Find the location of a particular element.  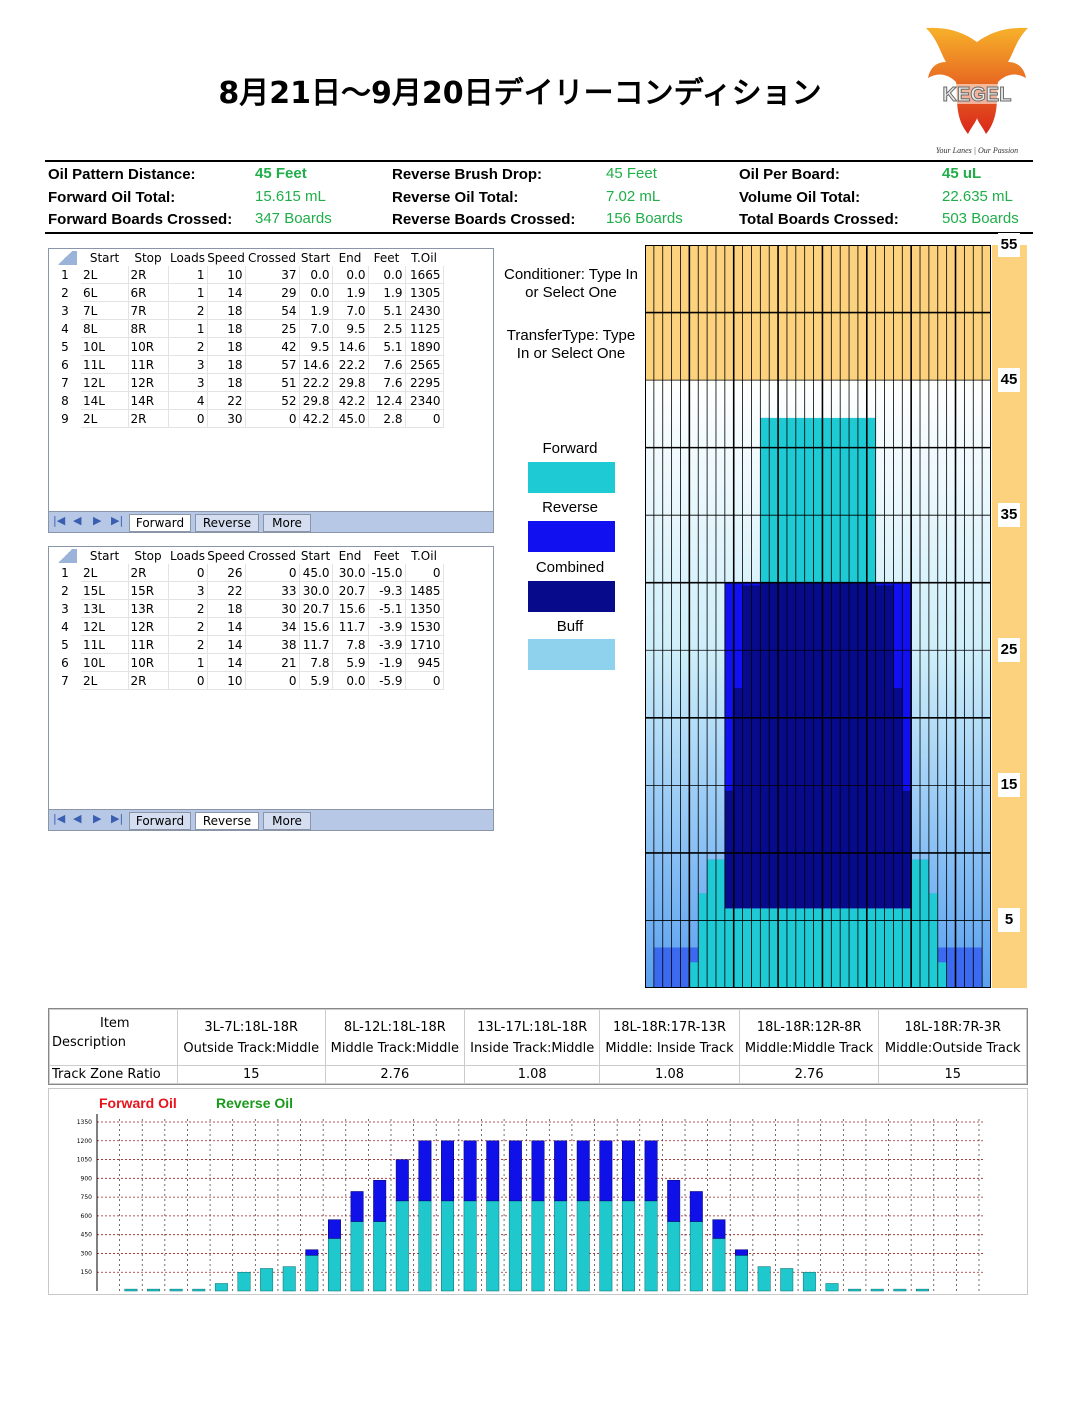

table-cell: 29.8 is located at coordinates (316, 400).